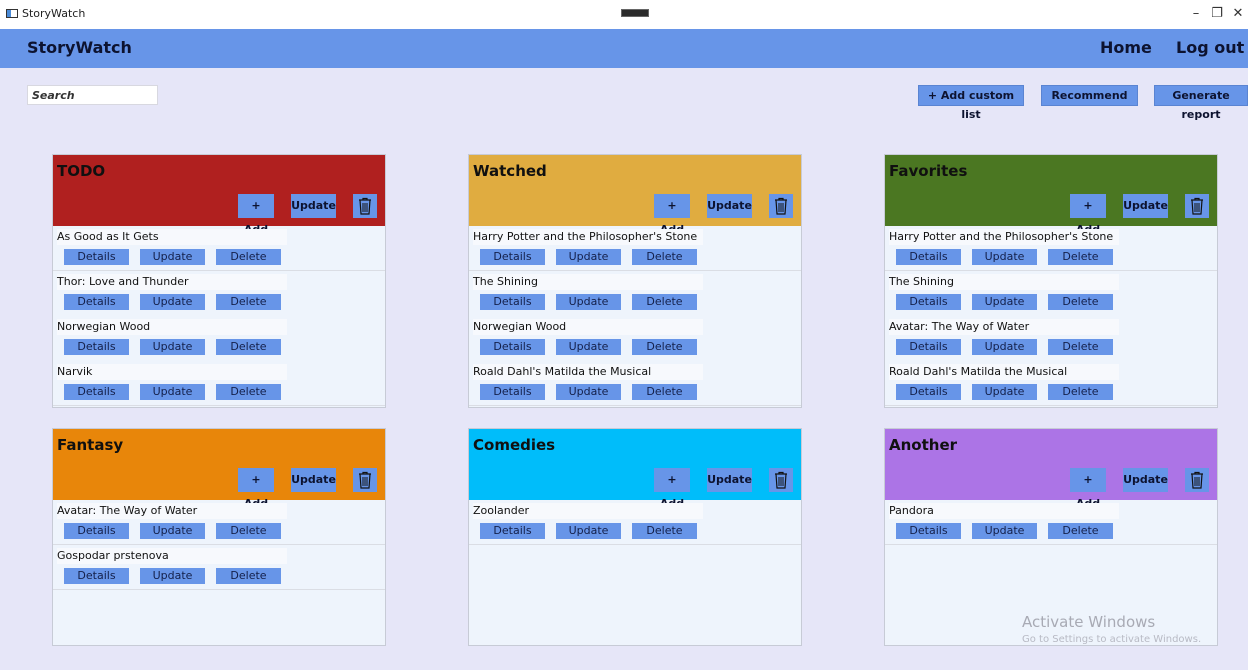  Describe the element at coordinates (1089, 95) in the screenshot. I see `recommend-button: Recommend` at that location.